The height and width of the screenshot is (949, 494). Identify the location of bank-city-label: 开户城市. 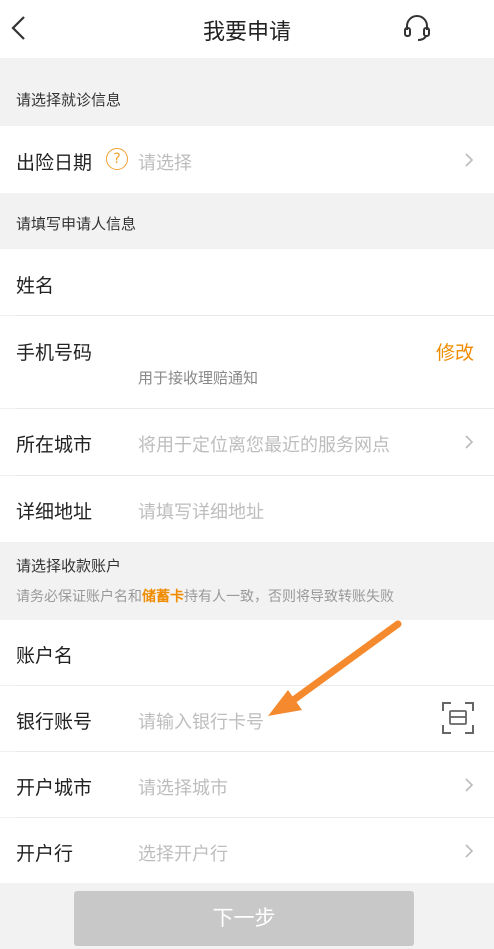
(54, 788).